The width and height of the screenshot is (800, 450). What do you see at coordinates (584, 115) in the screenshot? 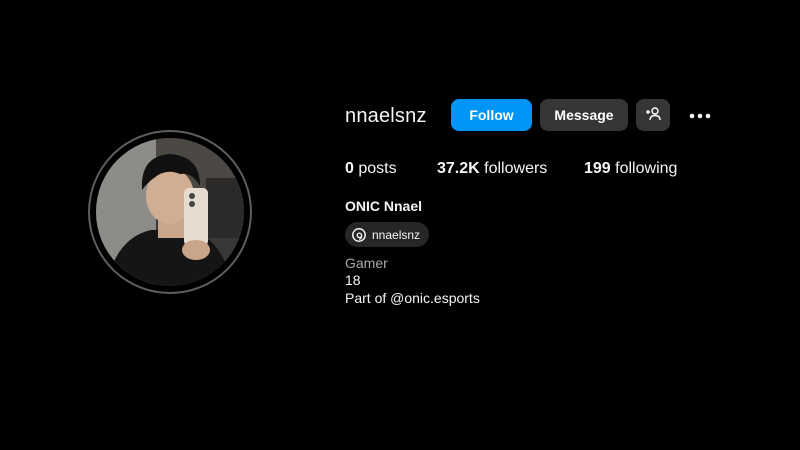
I see `message-button: Message` at bounding box center [584, 115].